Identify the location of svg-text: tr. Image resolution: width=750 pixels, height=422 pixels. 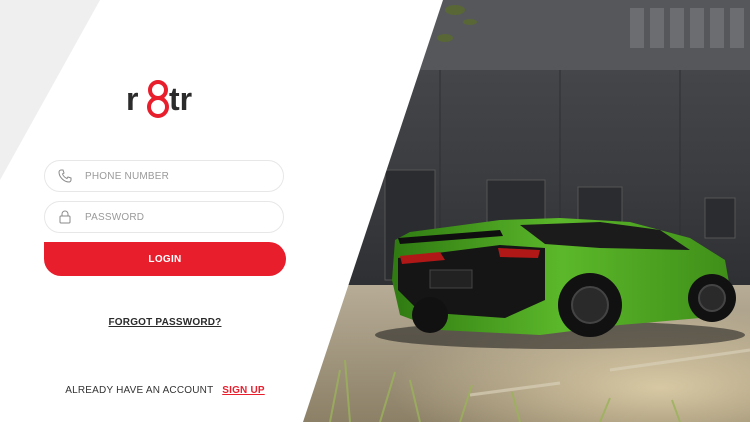
(180, 99).